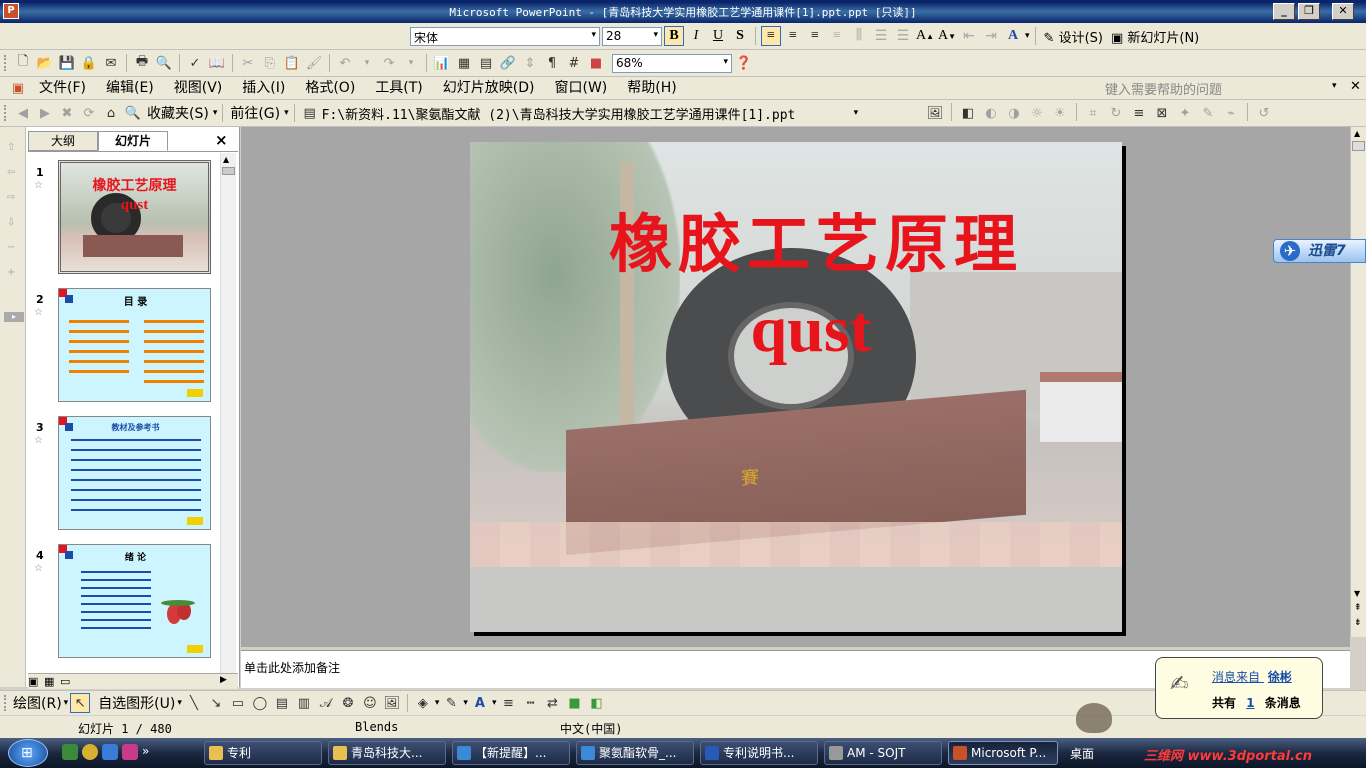  What do you see at coordinates (881, 36) in the screenshot?
I see `numbering-icon: ☰` at bounding box center [881, 36].